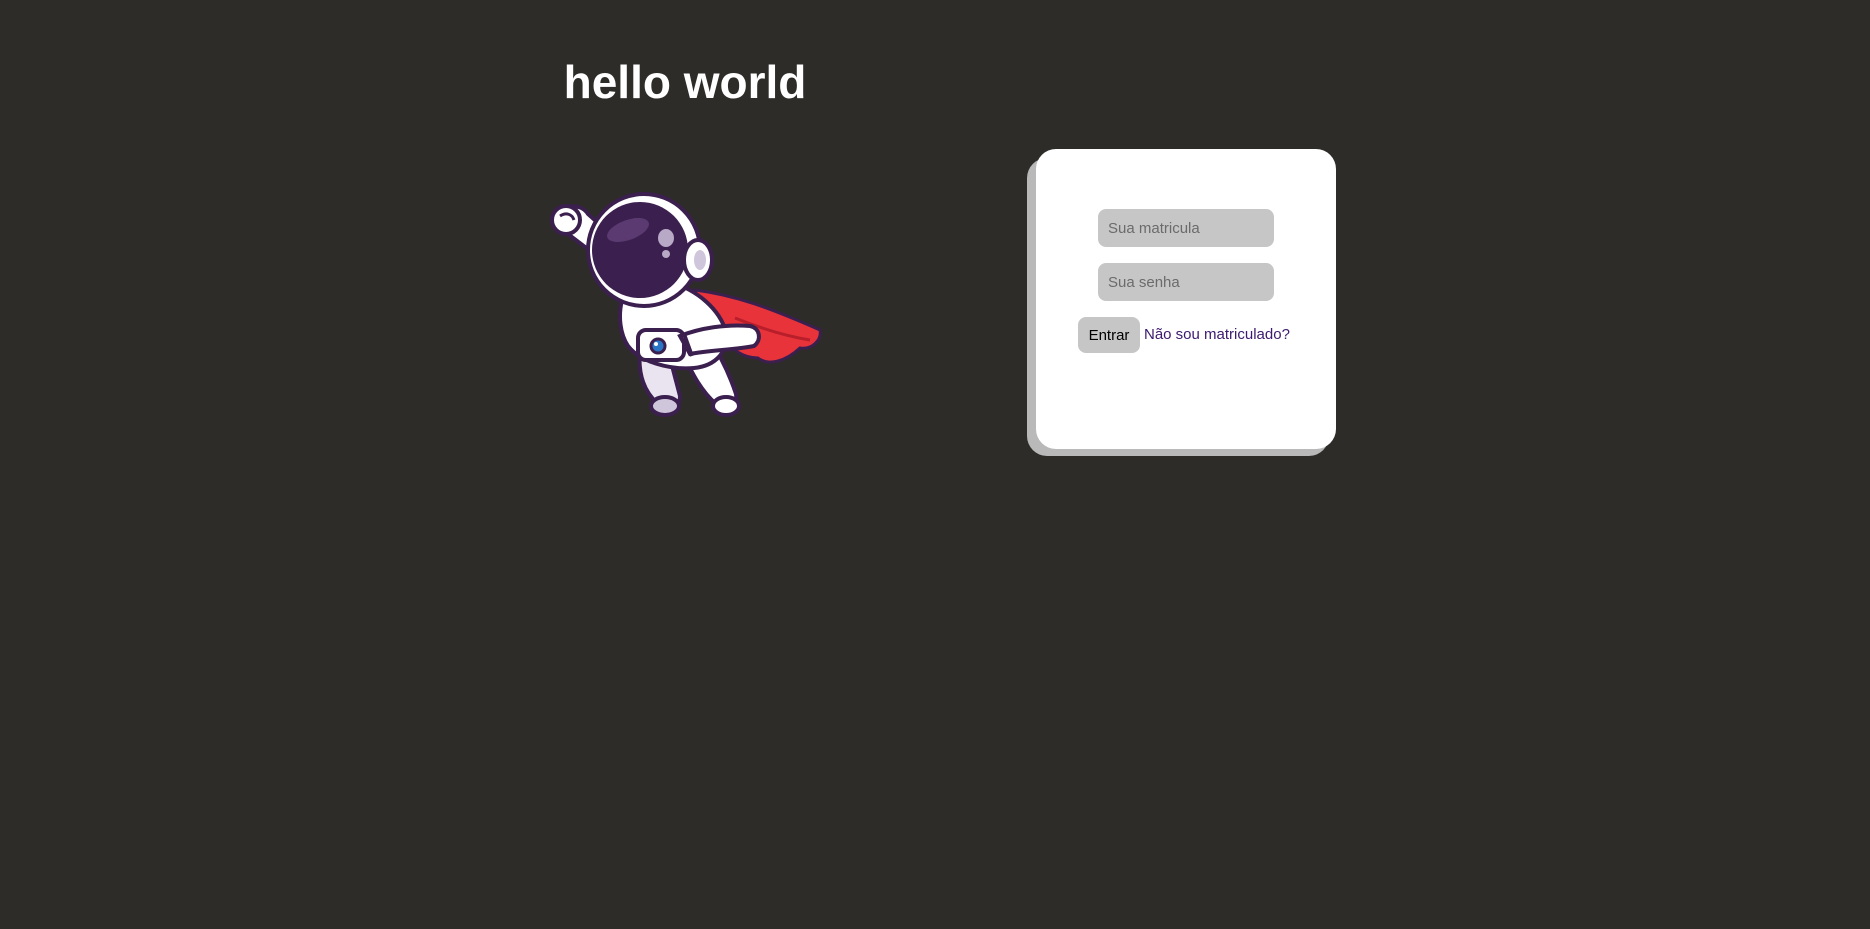  What do you see at coordinates (1217, 334) in the screenshot?
I see `register-link: Não sou matriculado?` at bounding box center [1217, 334].